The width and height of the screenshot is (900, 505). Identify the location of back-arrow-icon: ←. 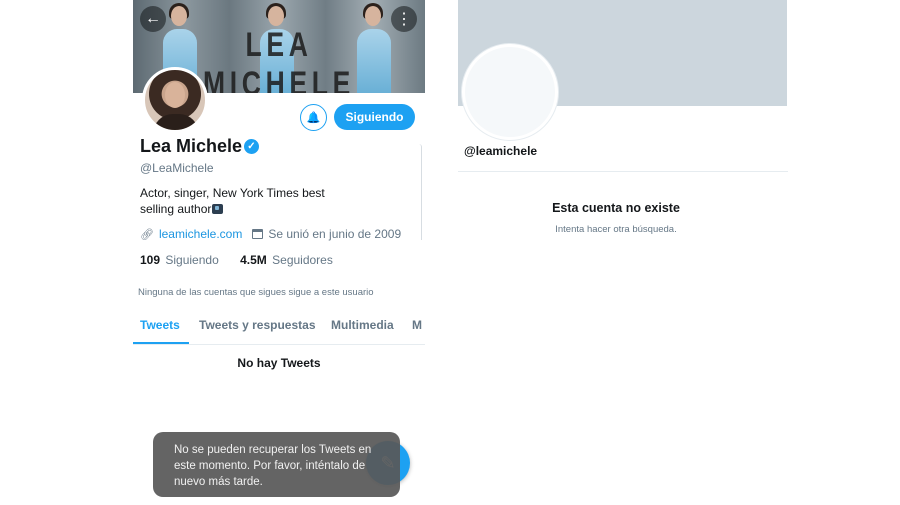
(153, 19).